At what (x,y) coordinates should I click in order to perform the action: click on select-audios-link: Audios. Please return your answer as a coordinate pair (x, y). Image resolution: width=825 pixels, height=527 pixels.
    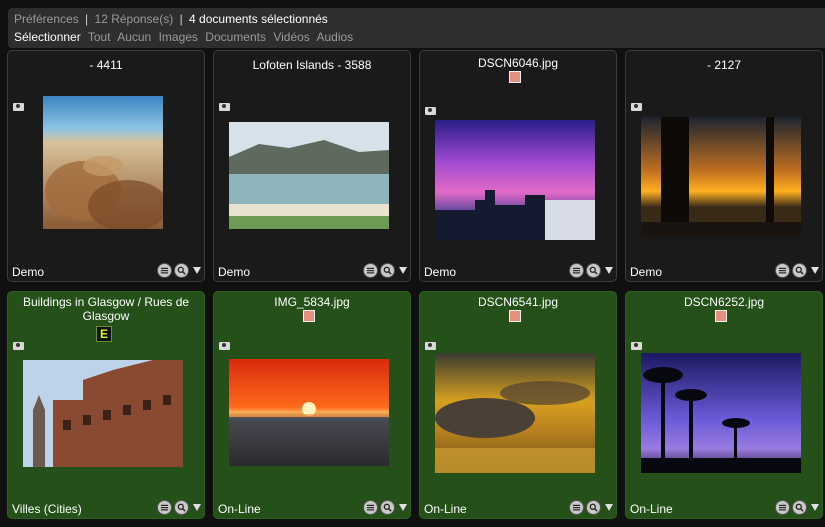
    Looking at the image, I should click on (334, 37).